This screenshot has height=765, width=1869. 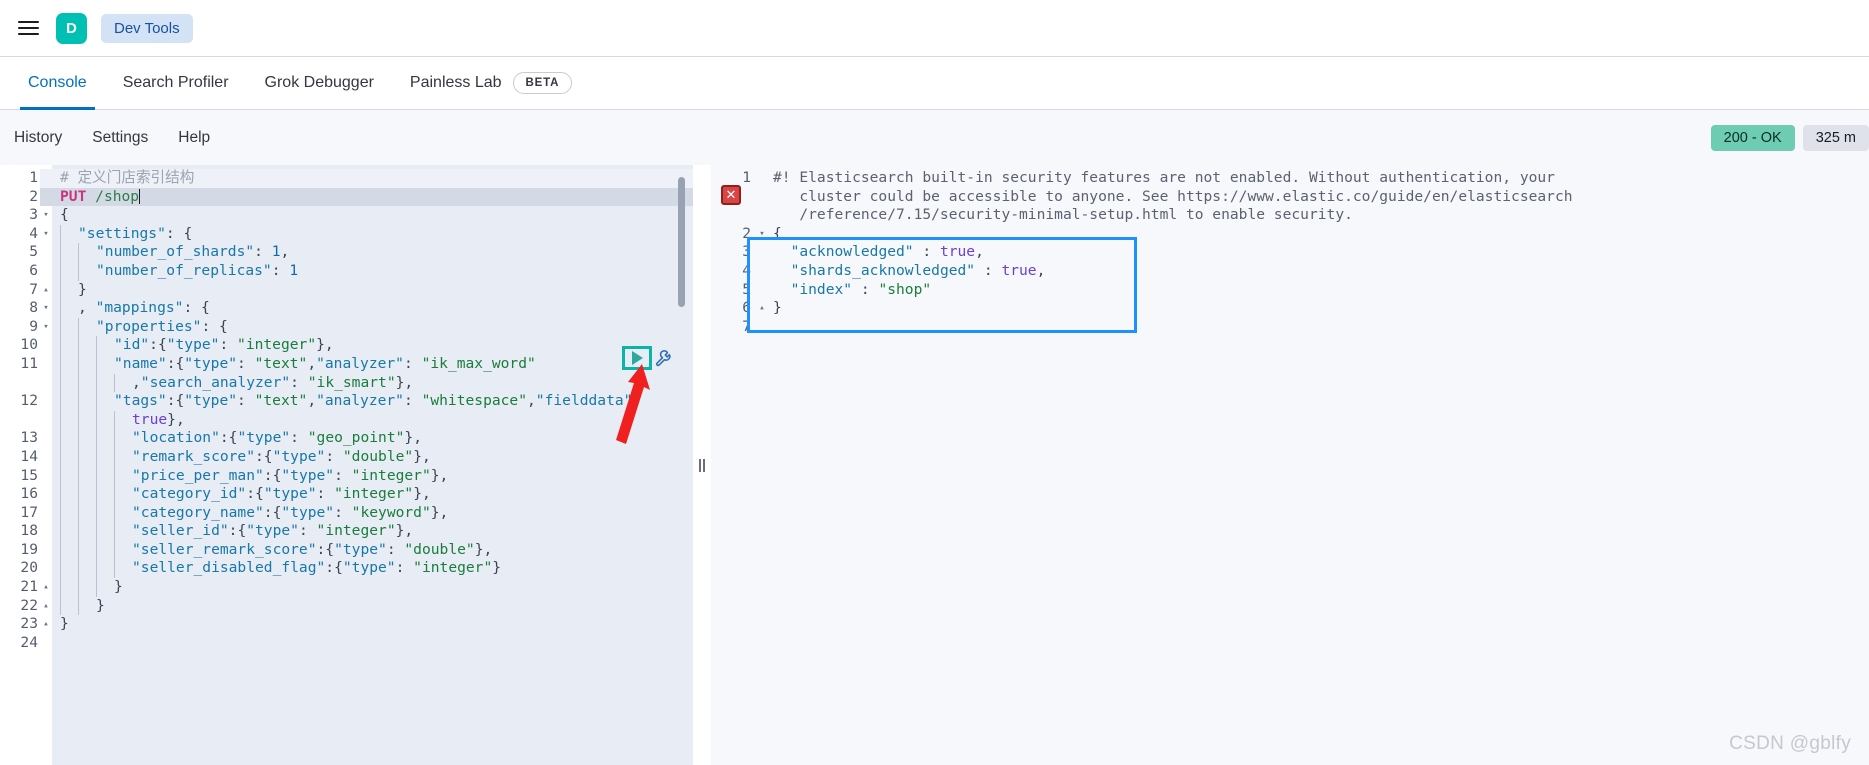 I want to click on editor-line: 14 "remark_score":{"type": "double"},, so click(x=346, y=457).